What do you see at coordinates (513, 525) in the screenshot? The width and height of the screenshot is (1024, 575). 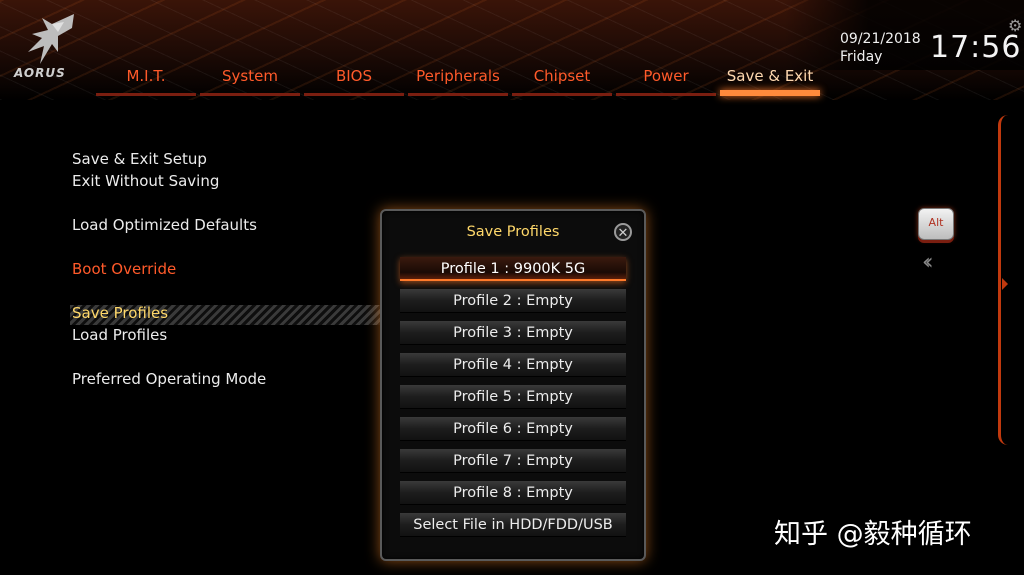 I see `select-file-button: Select File in HDD/FDD/USB` at bounding box center [513, 525].